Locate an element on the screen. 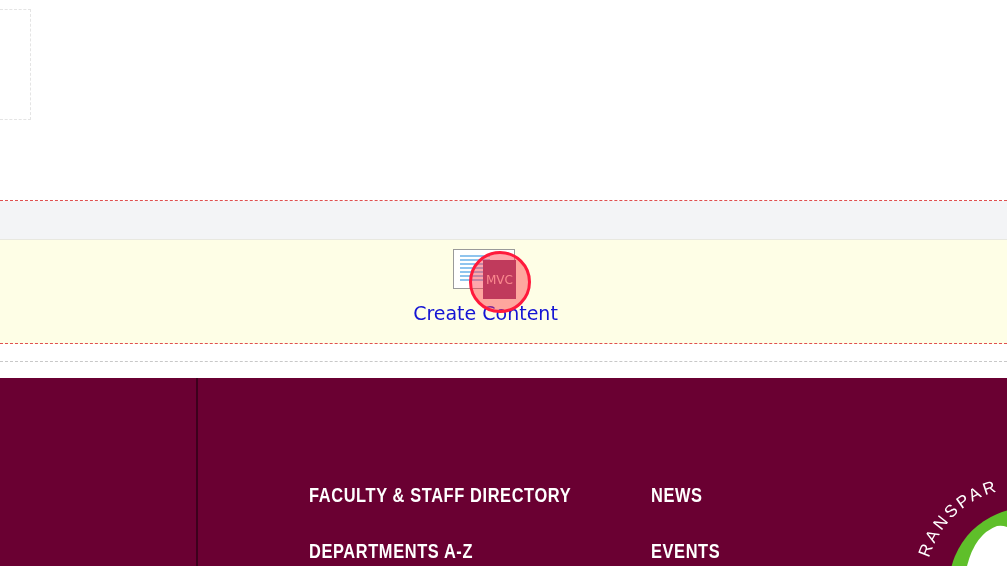  footer-link: FACULTY & STAFF DIRECTORY is located at coordinates (440, 495).